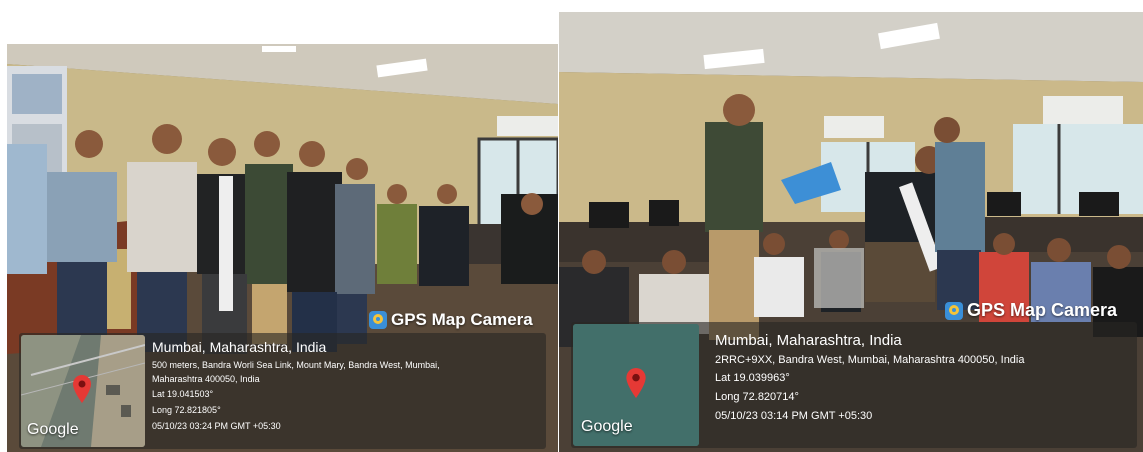 This screenshot has height=452, width=1143. What do you see at coordinates (206, 379) in the screenshot?
I see `address-line-2: Maharashtra 400050, India` at bounding box center [206, 379].